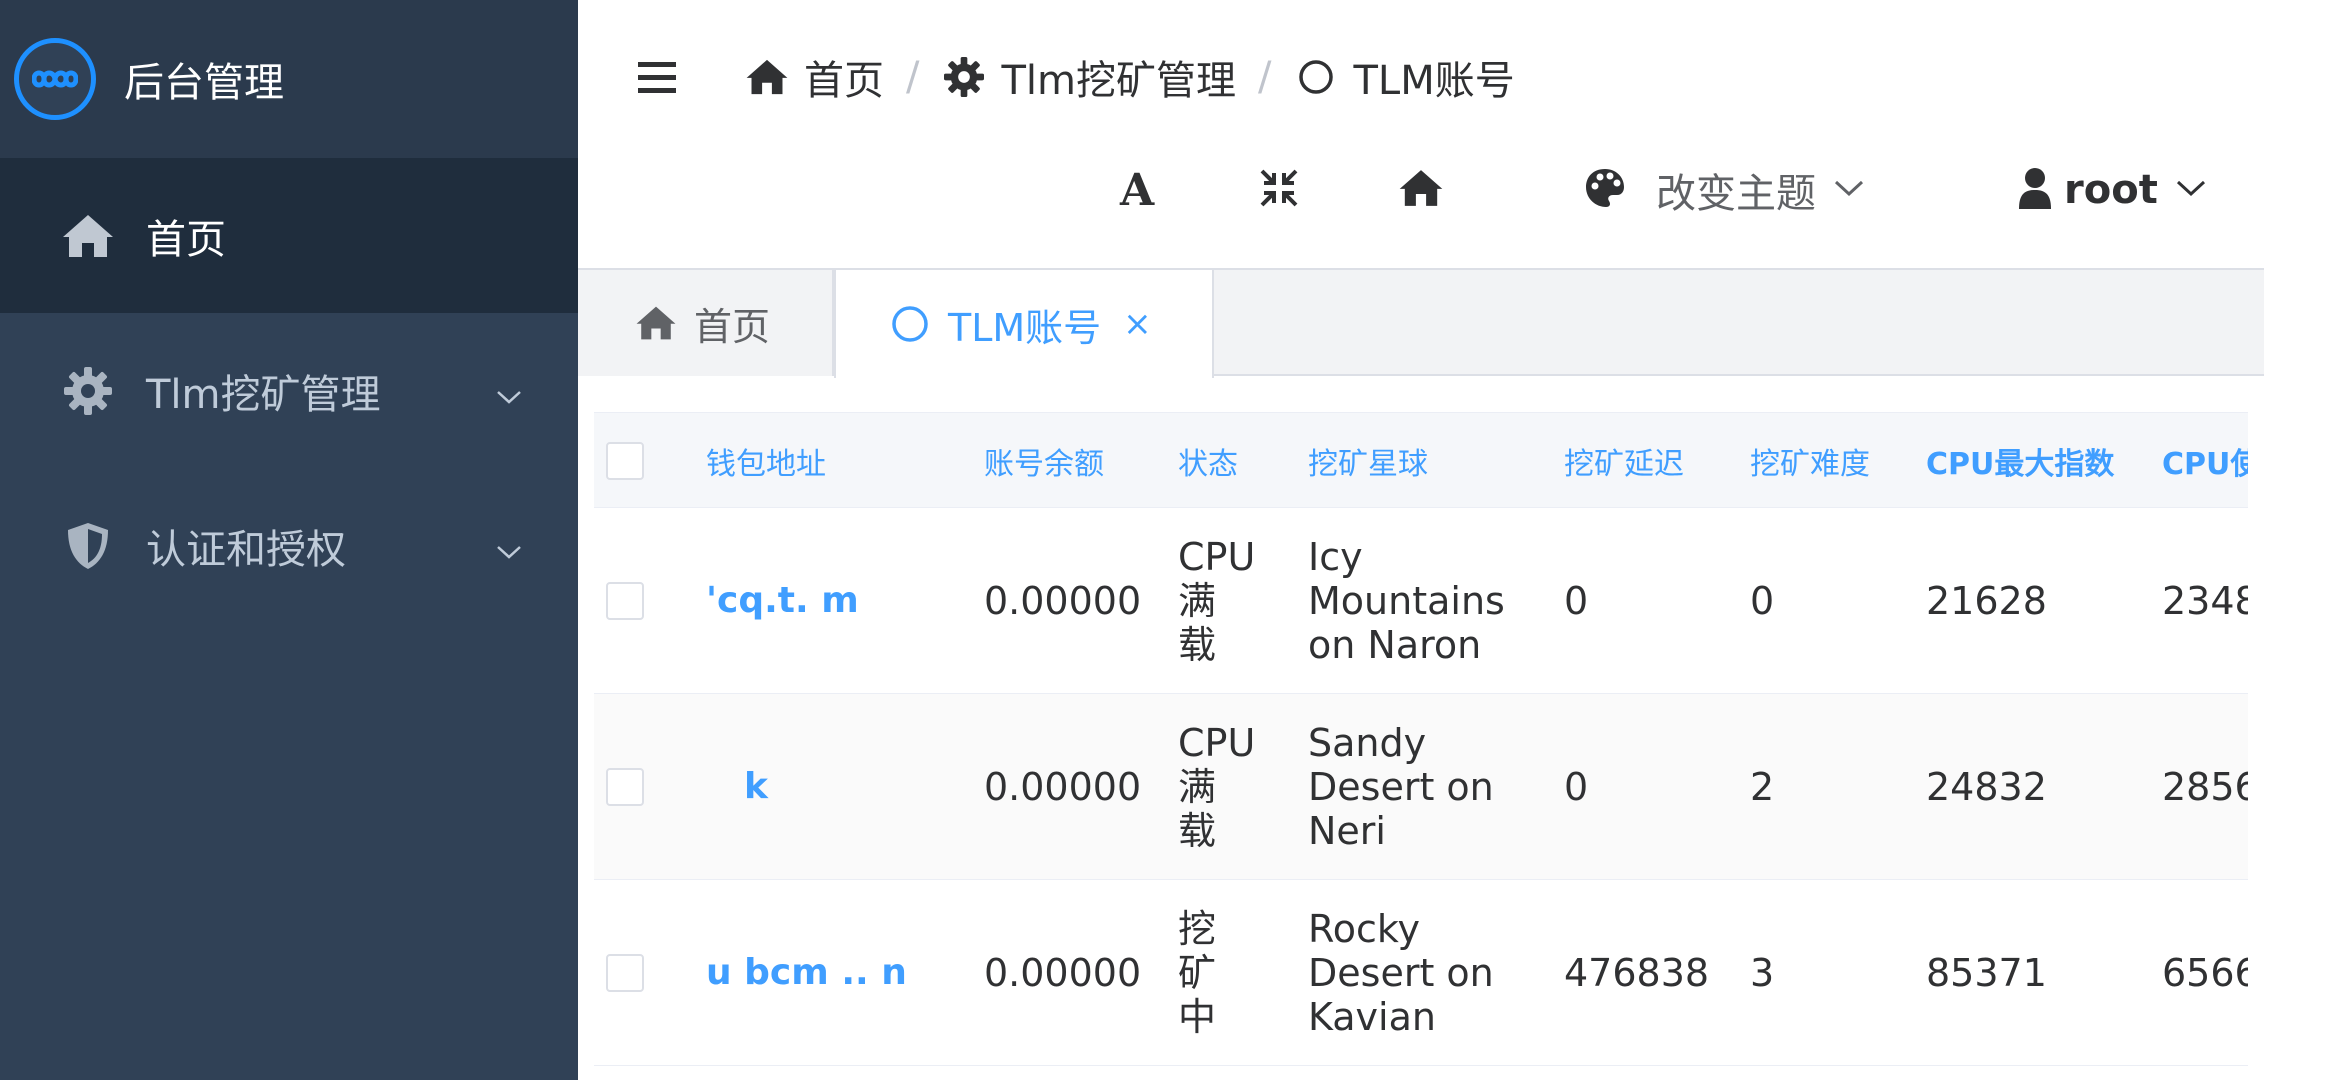 The image size is (2340, 1080). Describe the element at coordinates (2020, 461) in the screenshot. I see `column-header: CPU最大指数` at that location.